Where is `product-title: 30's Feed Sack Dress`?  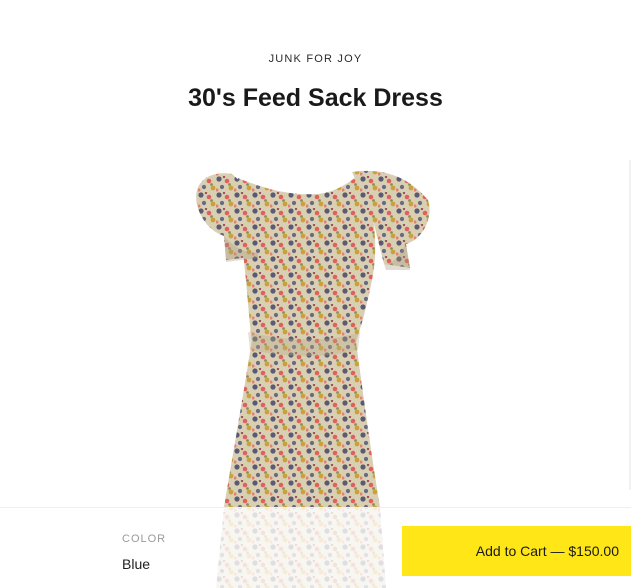
product-title: 30's Feed Sack Dress is located at coordinates (315, 98).